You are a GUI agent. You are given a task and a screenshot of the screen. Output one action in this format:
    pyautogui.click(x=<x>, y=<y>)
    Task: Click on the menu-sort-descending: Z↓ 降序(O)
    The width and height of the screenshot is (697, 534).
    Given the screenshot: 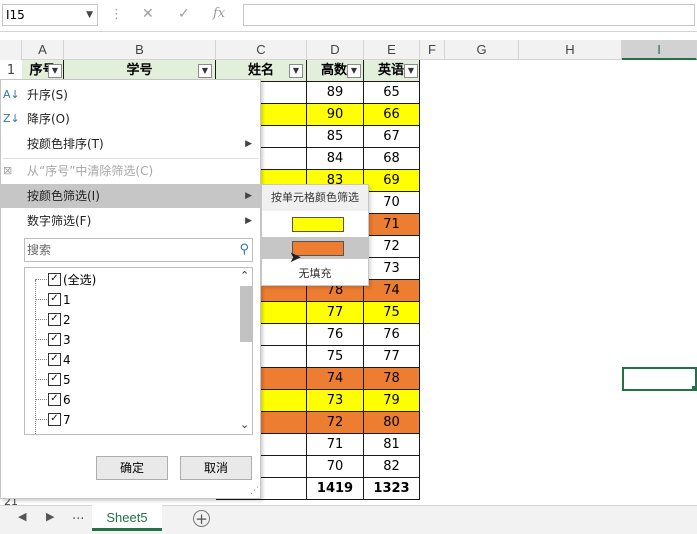 What is the action you would take?
    pyautogui.click(x=130, y=119)
    